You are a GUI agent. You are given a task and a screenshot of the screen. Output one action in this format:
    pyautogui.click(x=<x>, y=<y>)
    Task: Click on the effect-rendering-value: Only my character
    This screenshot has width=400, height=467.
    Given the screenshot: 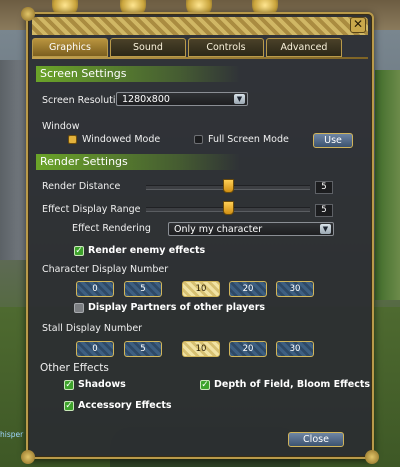 What is the action you would take?
    pyautogui.click(x=218, y=229)
    